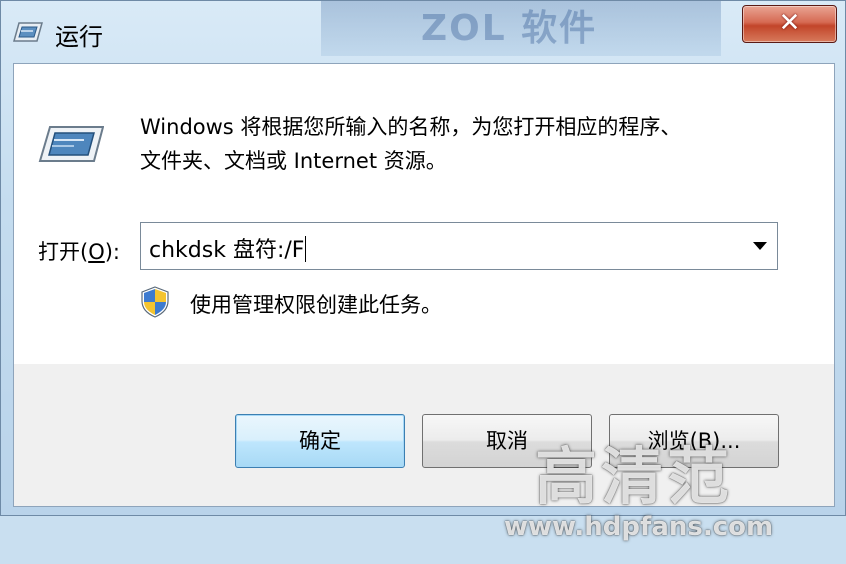  Describe the element at coordinates (306, 249) in the screenshot. I see `text-caret` at that location.